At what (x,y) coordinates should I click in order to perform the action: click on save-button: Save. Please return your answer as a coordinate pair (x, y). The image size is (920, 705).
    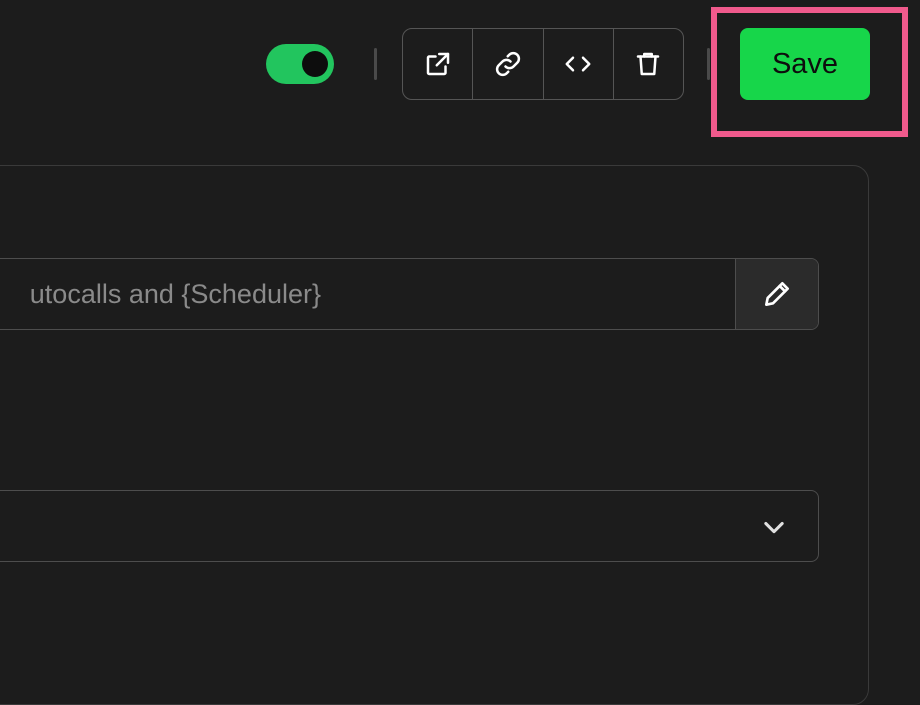
    Looking at the image, I should click on (805, 64).